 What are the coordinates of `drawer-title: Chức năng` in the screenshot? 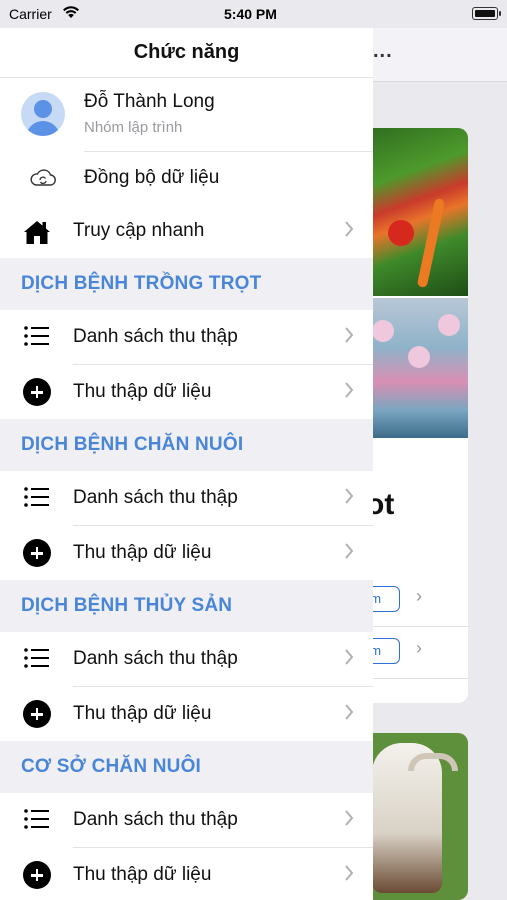 It's located at (186, 53).